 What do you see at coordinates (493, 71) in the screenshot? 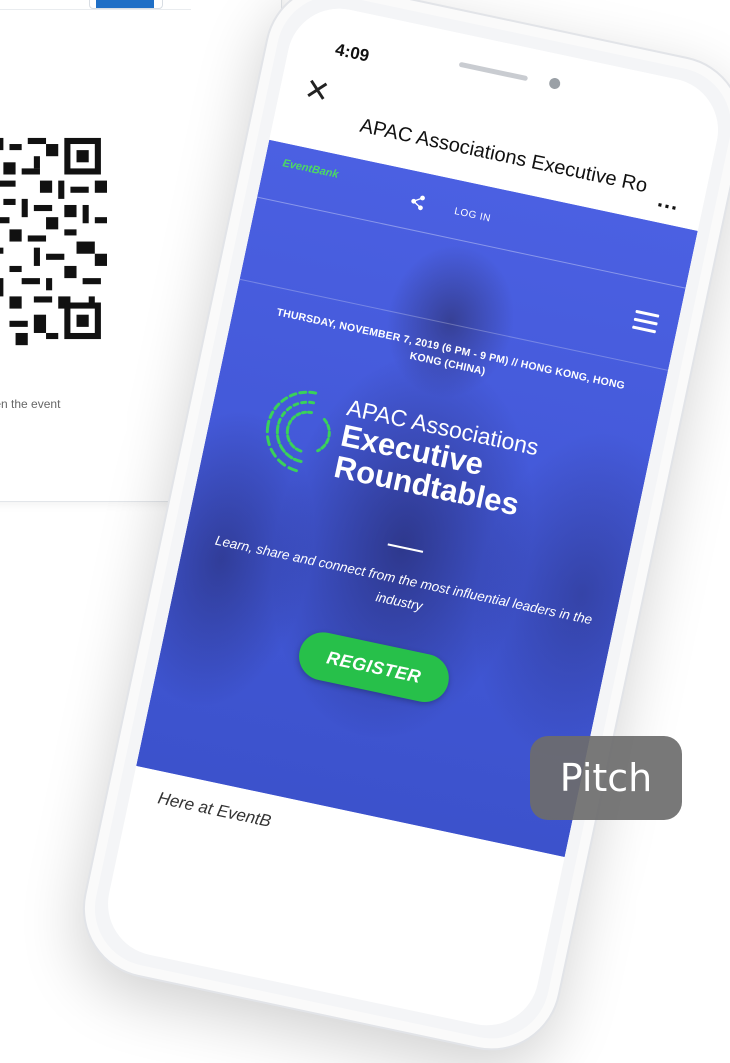
I see `speaker-grille` at bounding box center [493, 71].